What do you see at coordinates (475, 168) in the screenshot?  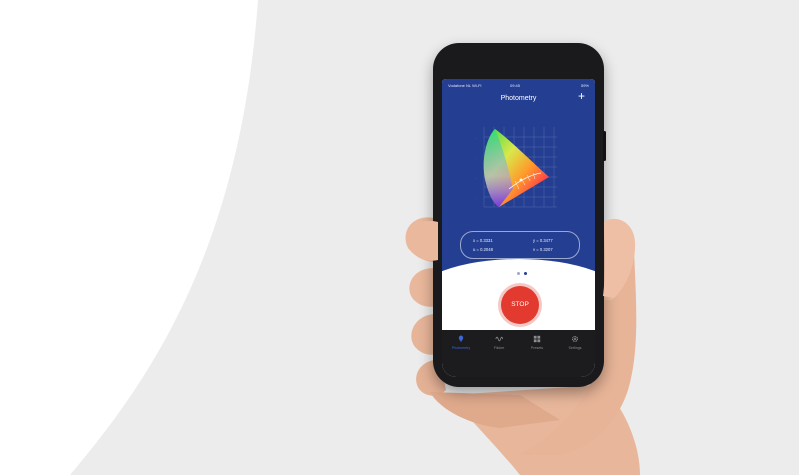 I see `axis-ticks: · · · ·` at bounding box center [475, 168].